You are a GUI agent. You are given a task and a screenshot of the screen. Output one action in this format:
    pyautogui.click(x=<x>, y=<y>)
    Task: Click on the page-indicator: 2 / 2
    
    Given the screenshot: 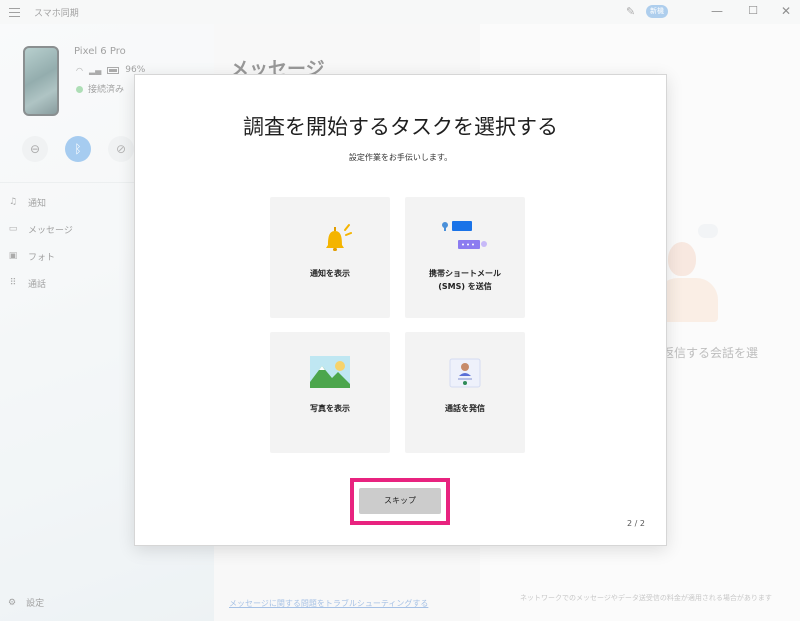 What is the action you would take?
    pyautogui.click(x=636, y=523)
    